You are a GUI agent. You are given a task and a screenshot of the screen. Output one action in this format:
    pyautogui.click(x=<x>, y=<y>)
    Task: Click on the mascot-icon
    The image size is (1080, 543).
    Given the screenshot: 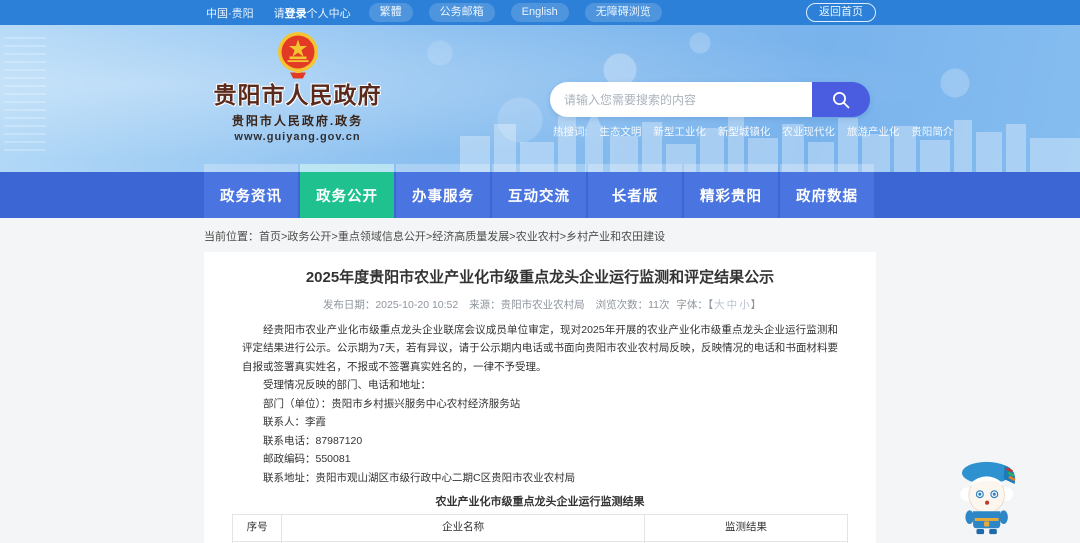 What is the action you would take?
    pyautogui.click(x=988, y=498)
    